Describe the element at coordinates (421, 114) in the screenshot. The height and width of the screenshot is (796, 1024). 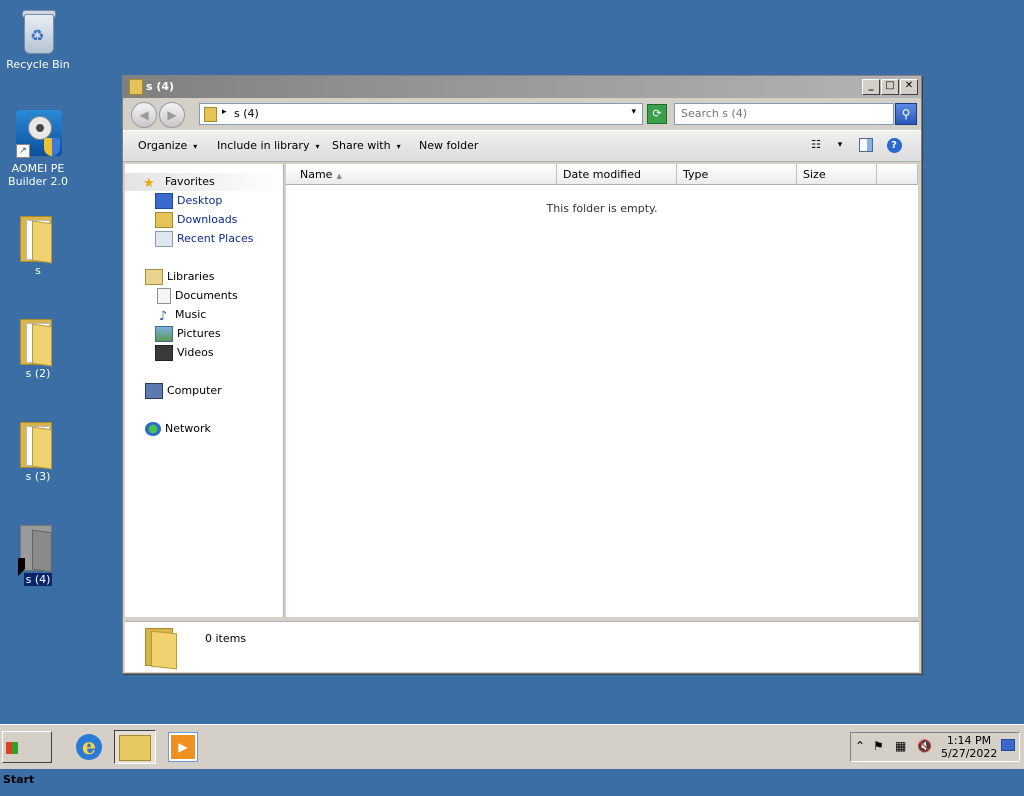
I see `address-bar: ▸ s (4) ▾` at that location.